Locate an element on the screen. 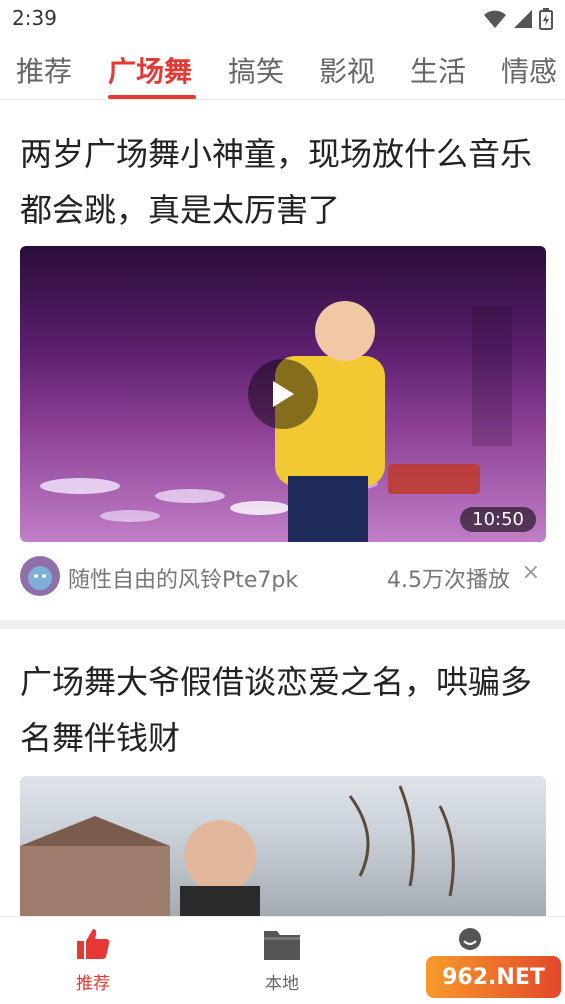 This screenshot has width=565, height=1004. play-icon is located at coordinates (283, 394).